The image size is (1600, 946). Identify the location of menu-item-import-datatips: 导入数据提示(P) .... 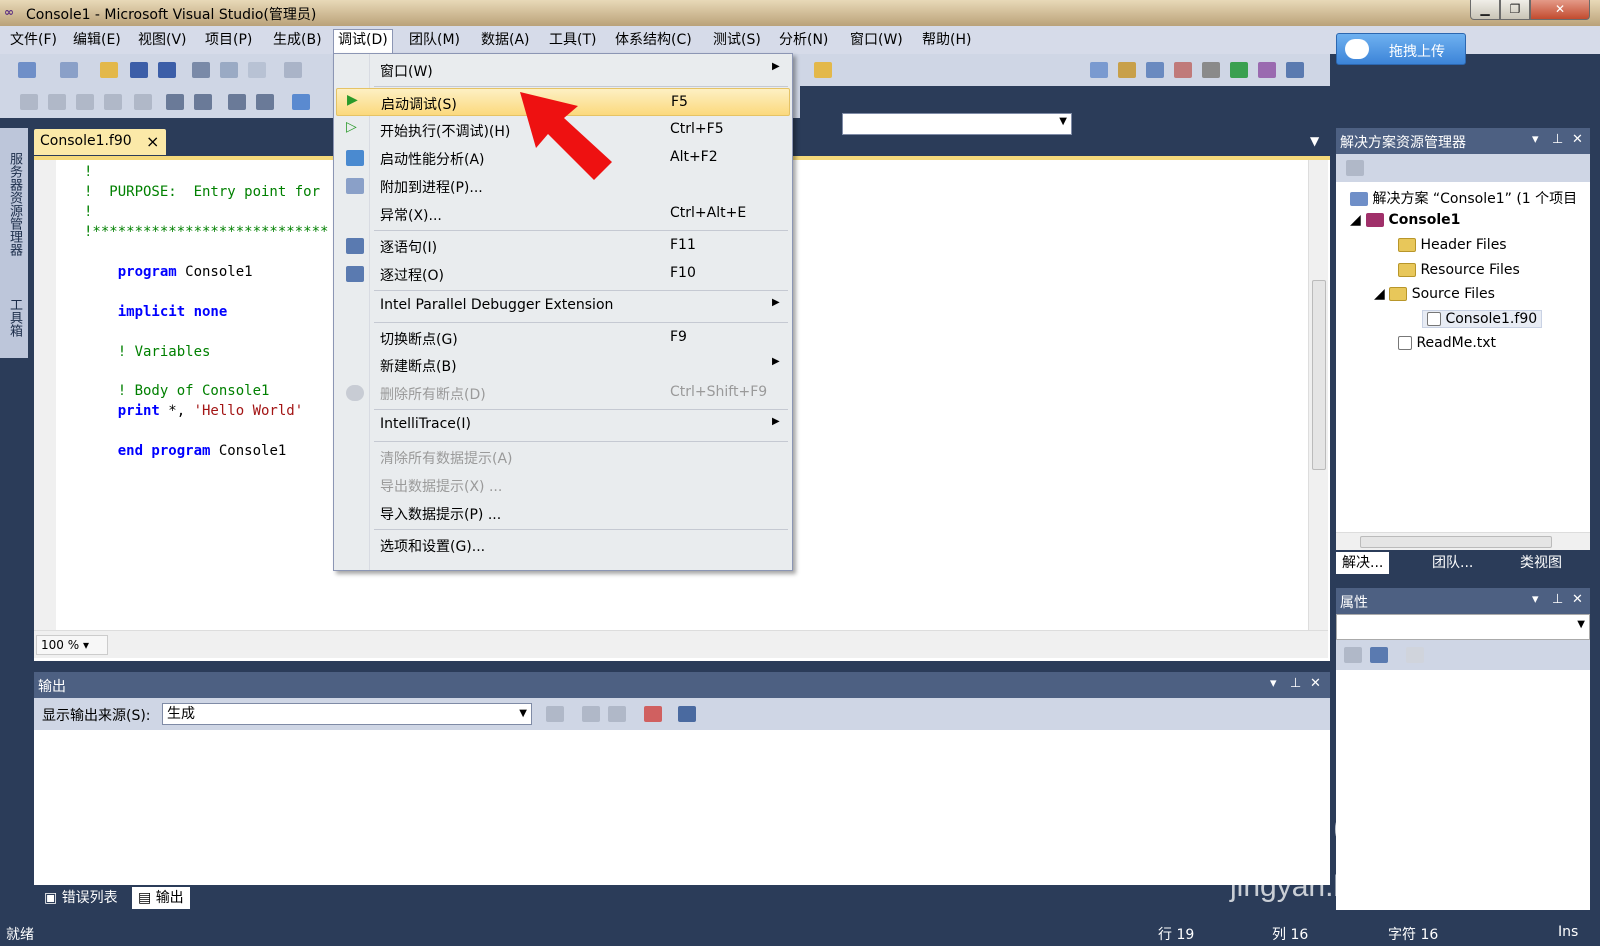
(563, 513).